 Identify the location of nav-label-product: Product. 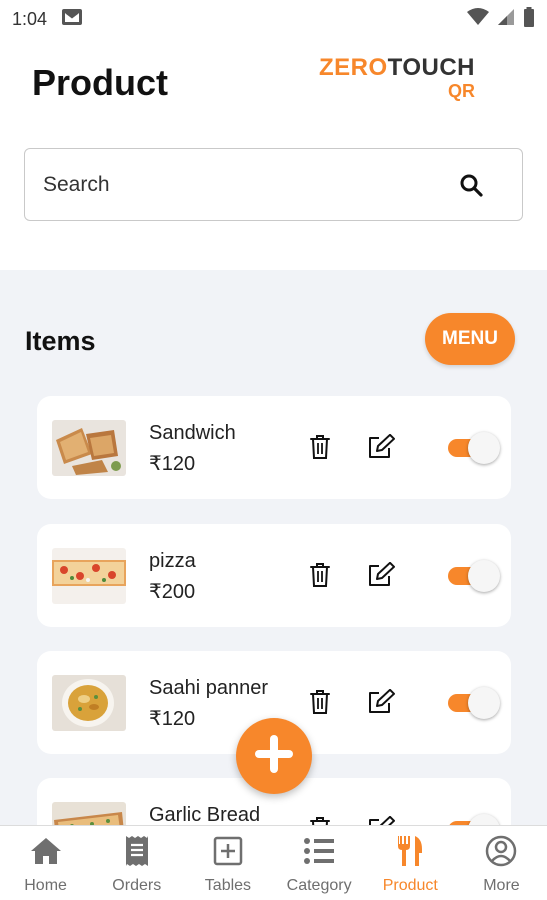
(410, 885).